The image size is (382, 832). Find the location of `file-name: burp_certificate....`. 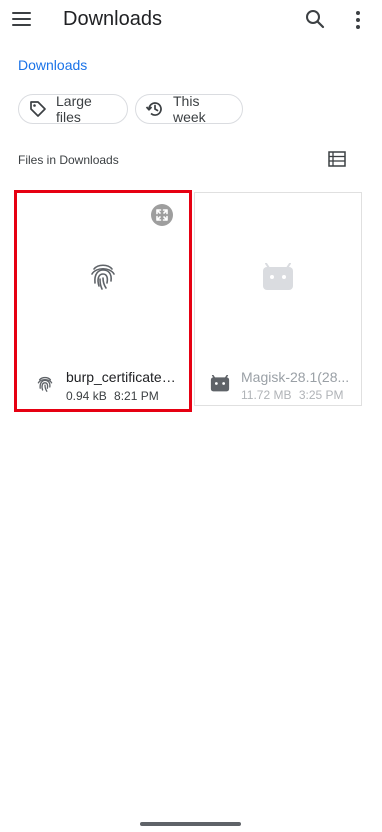

file-name: burp_certificate.... is located at coordinates (121, 377).